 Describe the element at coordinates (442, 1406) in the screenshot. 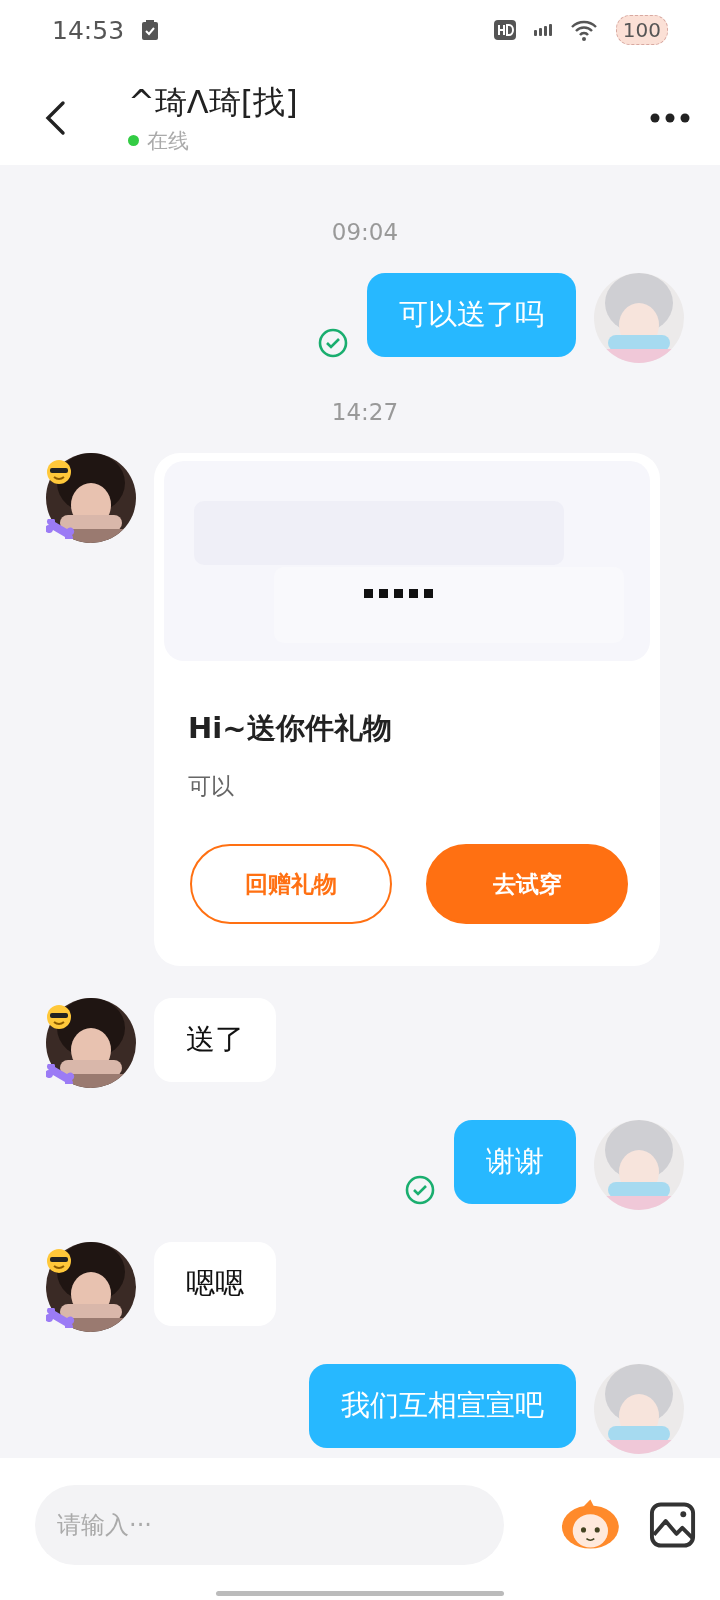

I see `message-bubble: 我们互相宣宣吧` at that location.